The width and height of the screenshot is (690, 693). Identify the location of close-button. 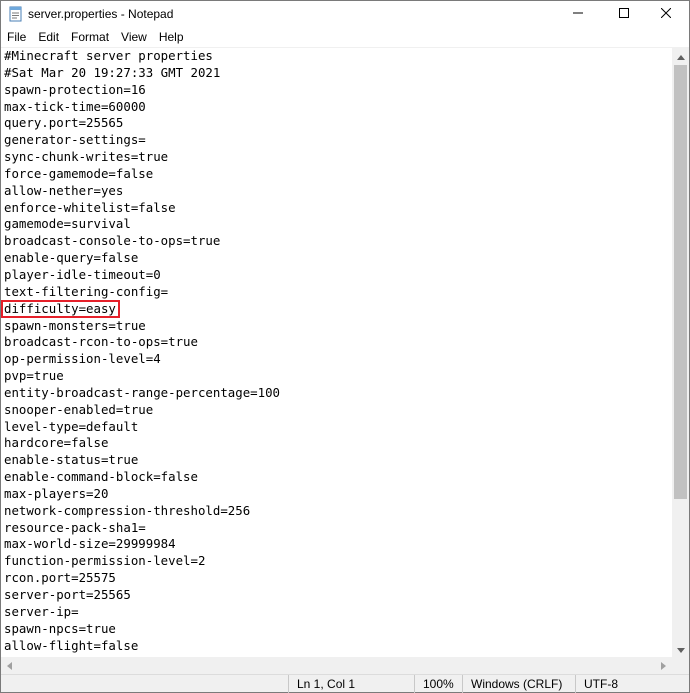
(666, 14).